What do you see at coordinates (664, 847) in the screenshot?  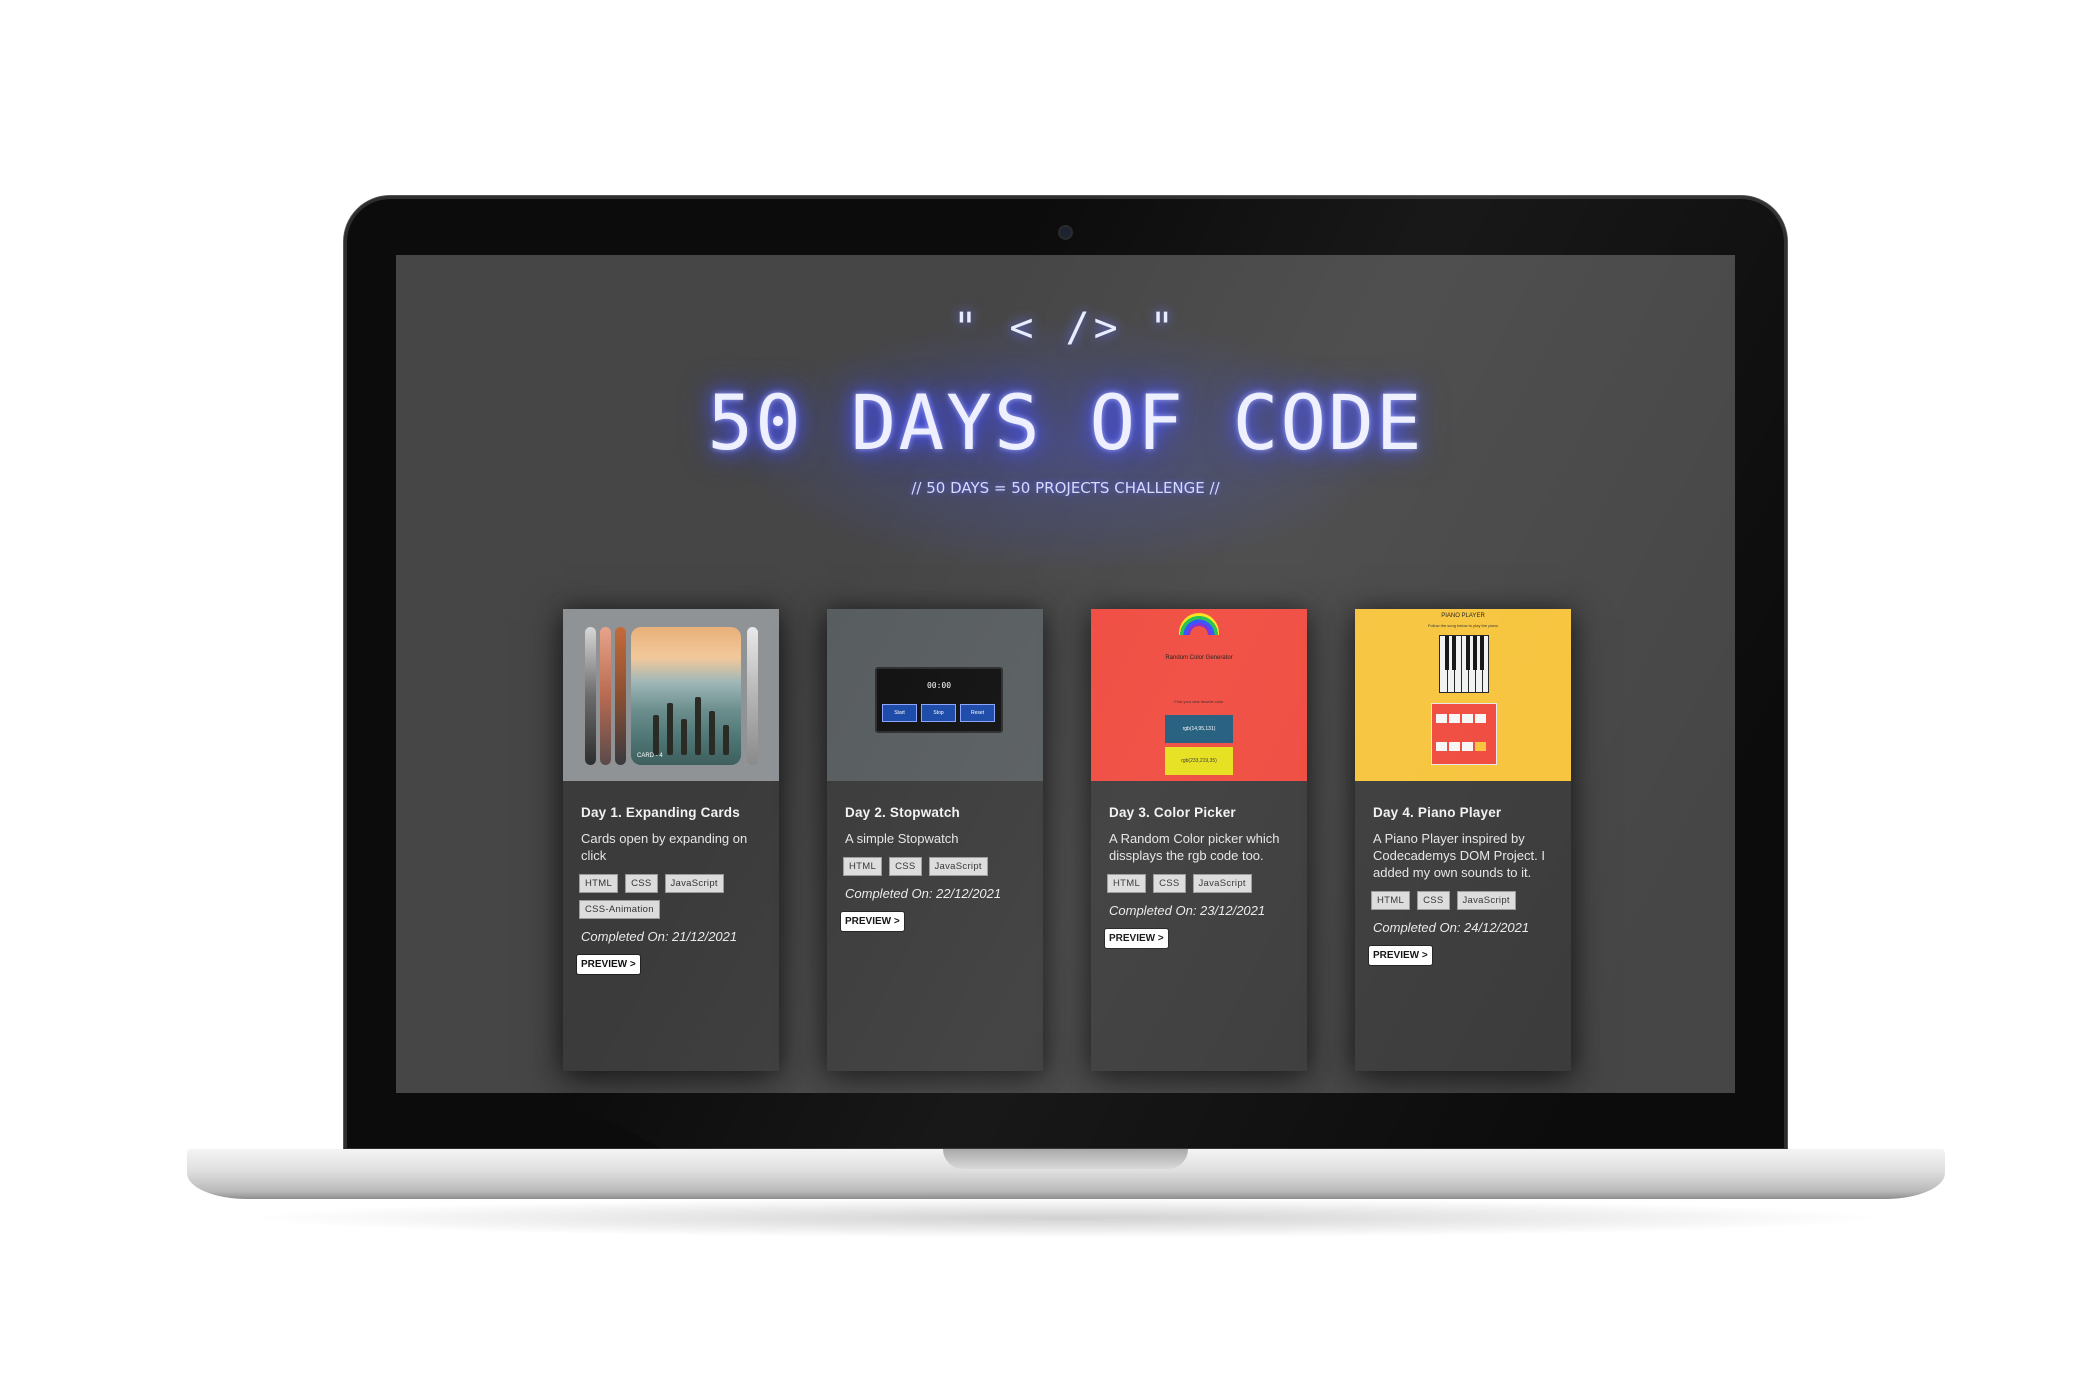 I see `card-description: Cards open by expanding on click` at bounding box center [664, 847].